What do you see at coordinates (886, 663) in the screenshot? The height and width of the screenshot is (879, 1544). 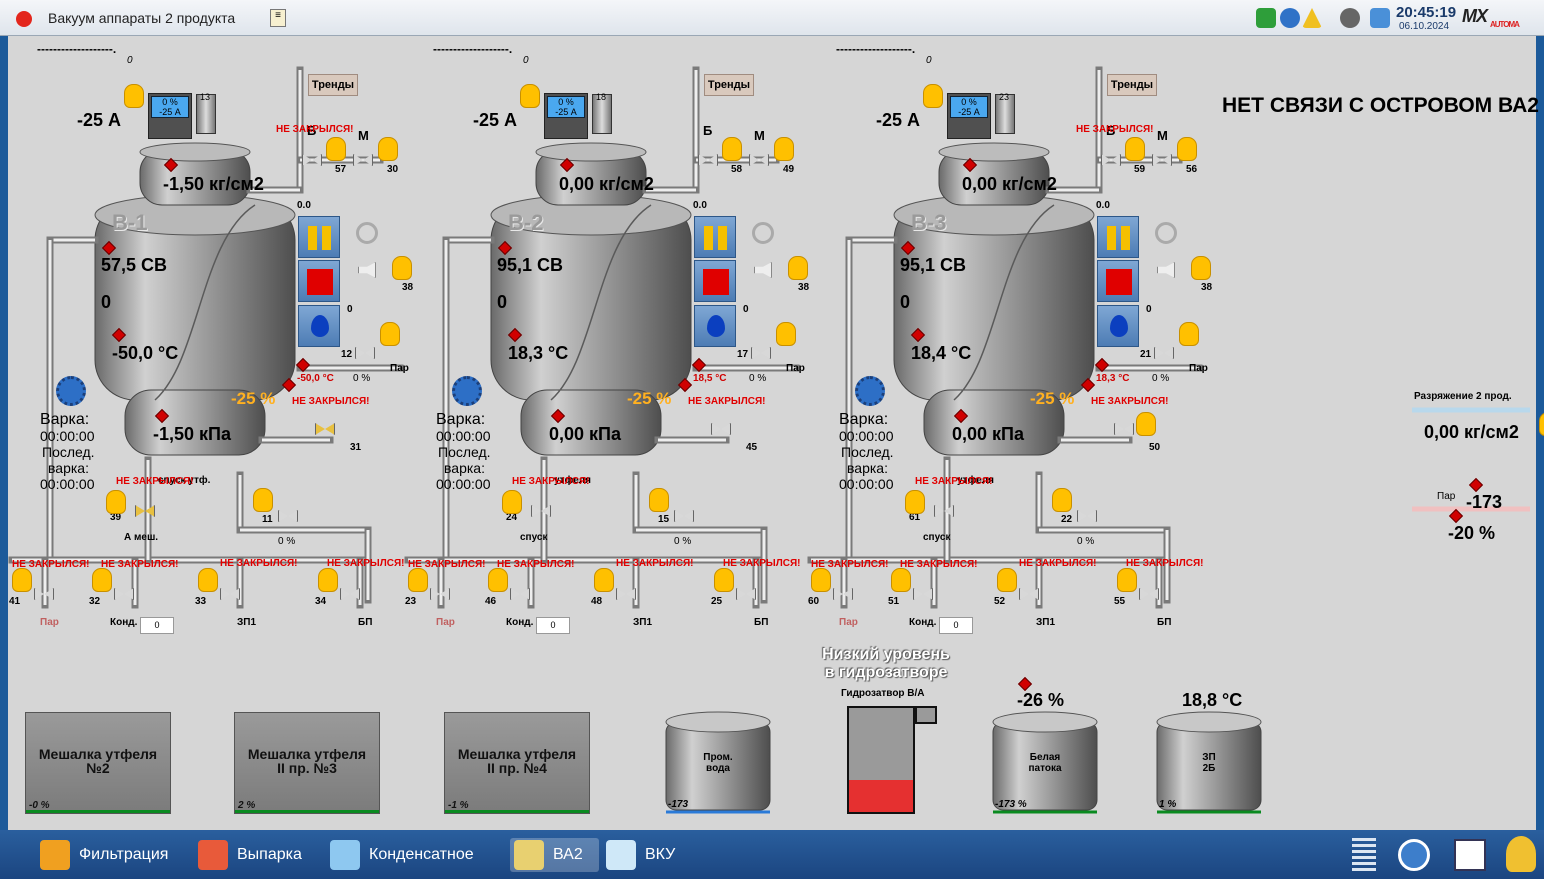 I see `hydro-alarm: Низкий уровень в гидрозатворе` at bounding box center [886, 663].